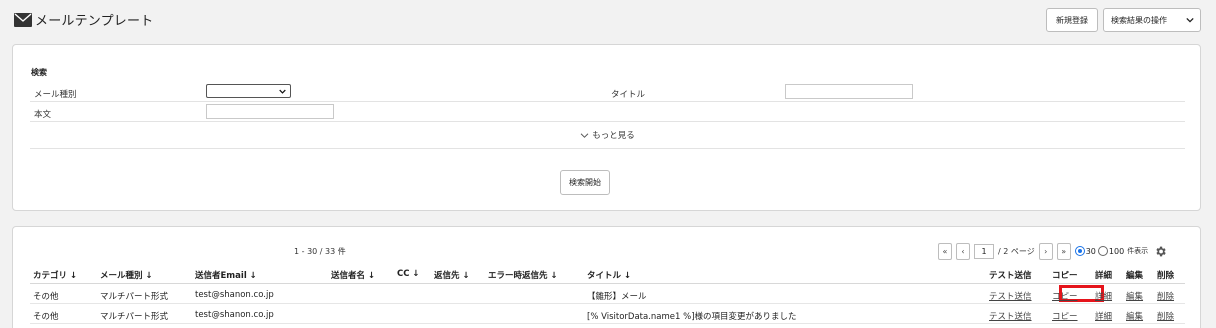 This screenshot has width=1216, height=328. I want to click on per-page-30-option: 30, so click(1085, 251).